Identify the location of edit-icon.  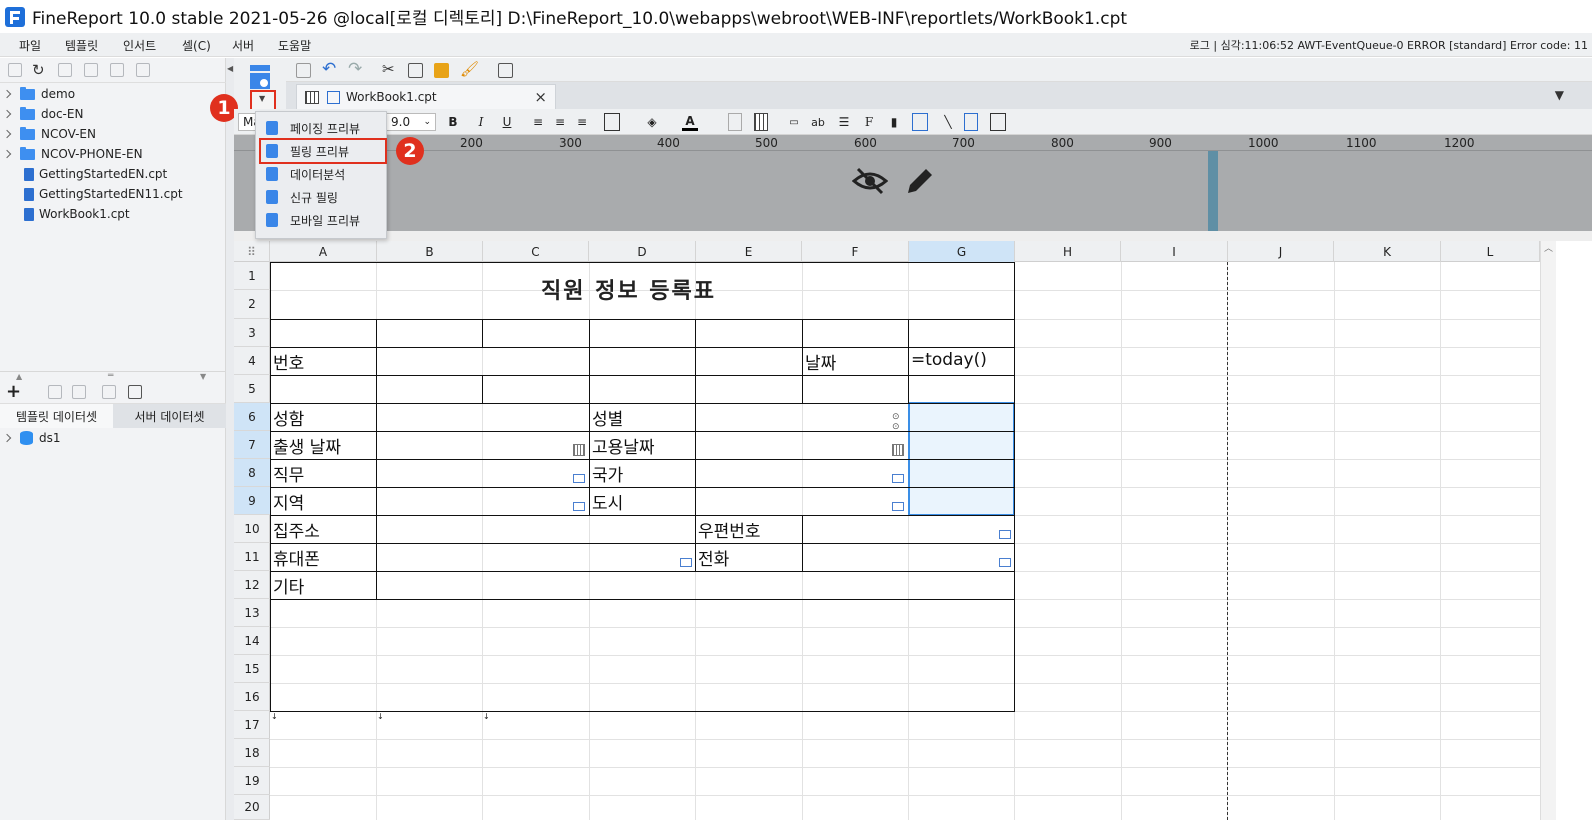
(55, 392).